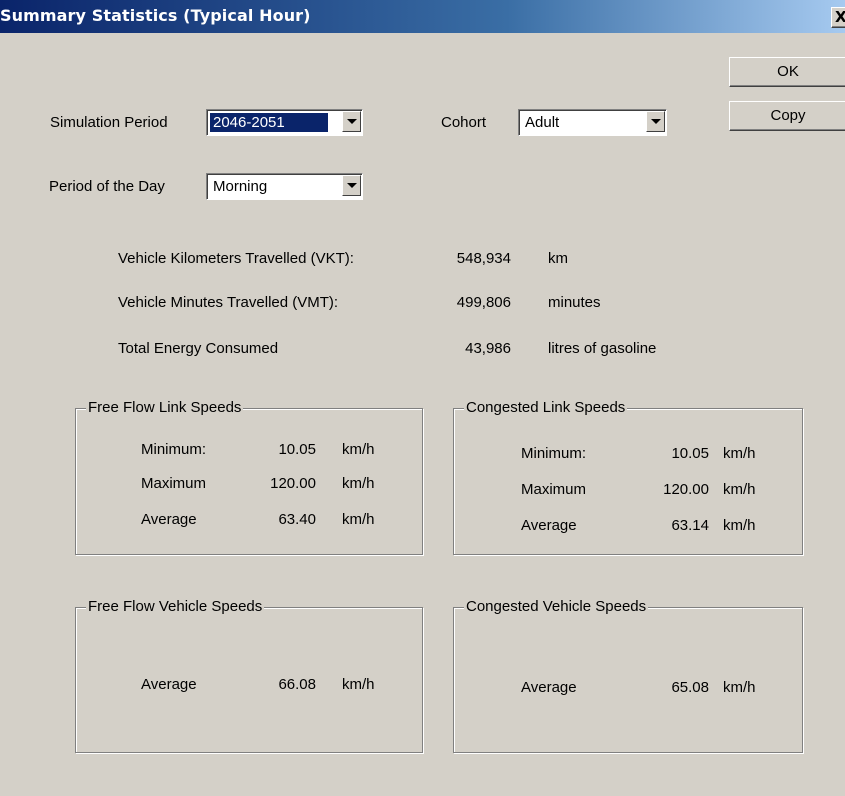 Image resolution: width=845 pixels, height=796 pixels. What do you see at coordinates (574, 302) in the screenshot?
I see `vmt-unit: minutes` at bounding box center [574, 302].